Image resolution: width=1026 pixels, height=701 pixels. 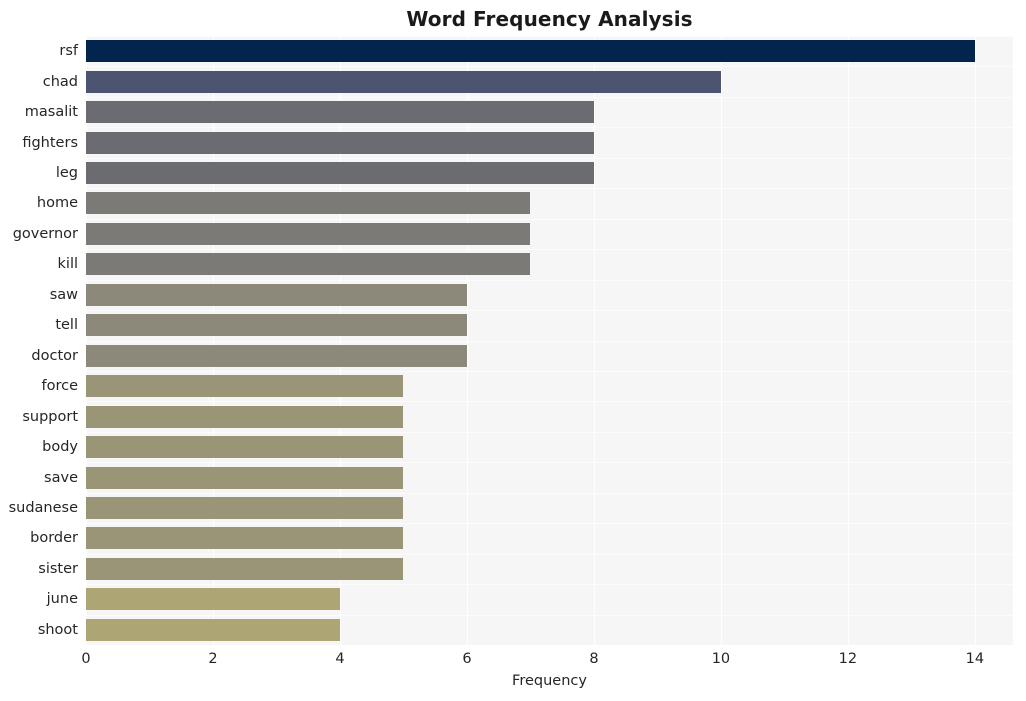 What do you see at coordinates (549, 19) in the screenshot?
I see `chart-title: Word Frequency Analysis` at bounding box center [549, 19].